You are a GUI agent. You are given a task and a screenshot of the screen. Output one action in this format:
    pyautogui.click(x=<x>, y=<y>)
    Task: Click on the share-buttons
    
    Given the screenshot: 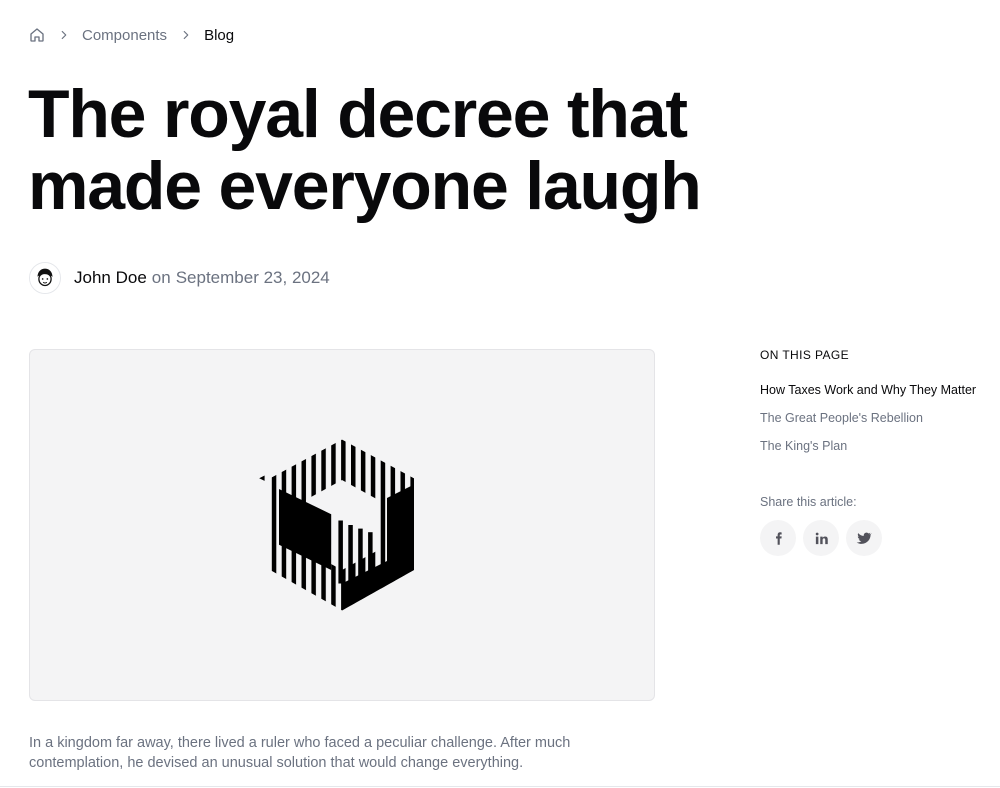 What is the action you would take?
    pyautogui.click(x=821, y=538)
    